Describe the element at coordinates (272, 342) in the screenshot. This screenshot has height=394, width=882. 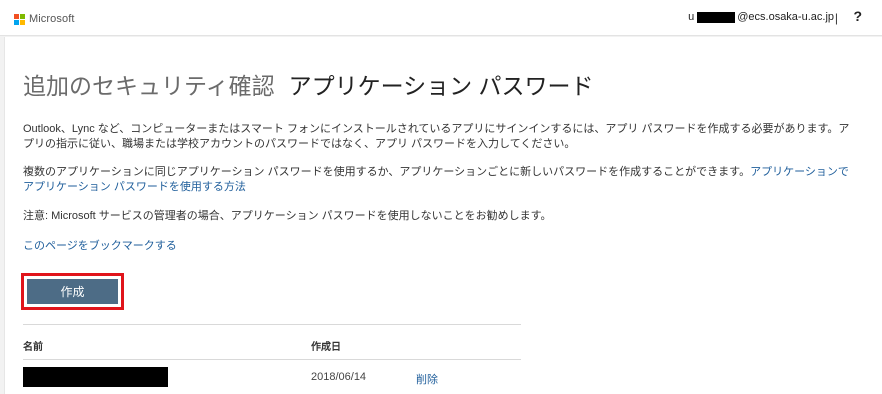
I see `table-header: 名前 作成日` at that location.